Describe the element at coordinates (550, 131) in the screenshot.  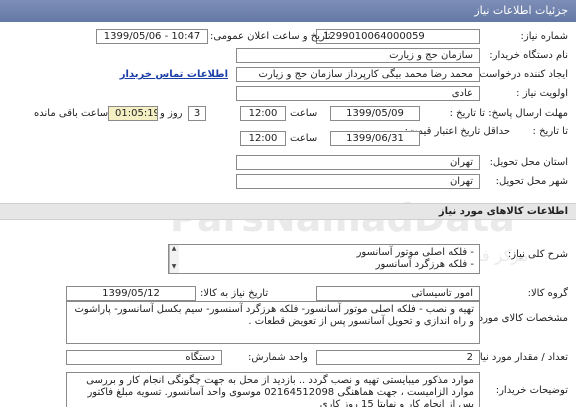
I see `validity-to-date-label: تا تاریخ :` at that location.